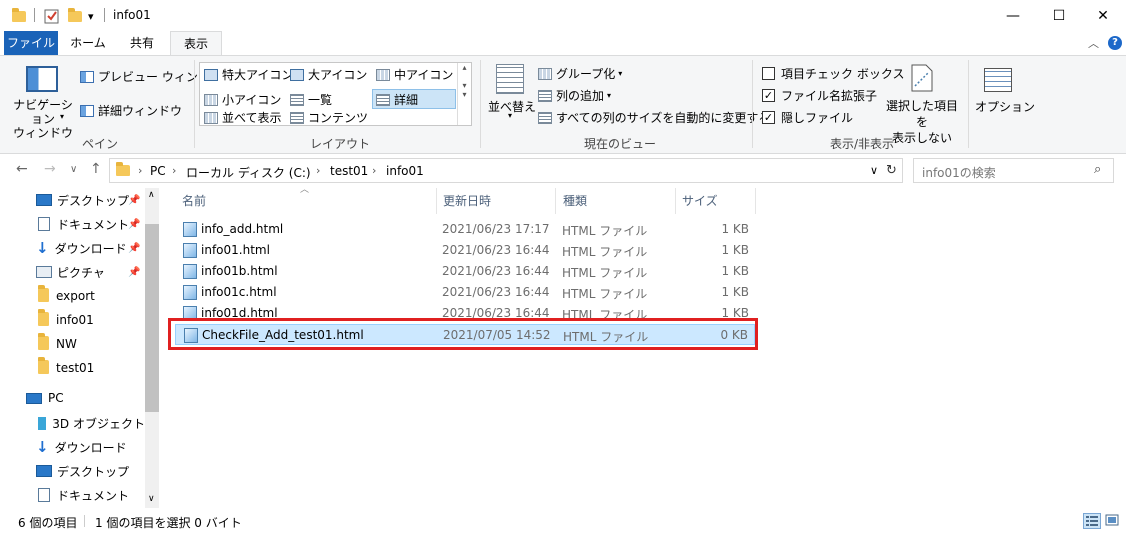  I want to click on new-folder-icon, so click(75, 16).